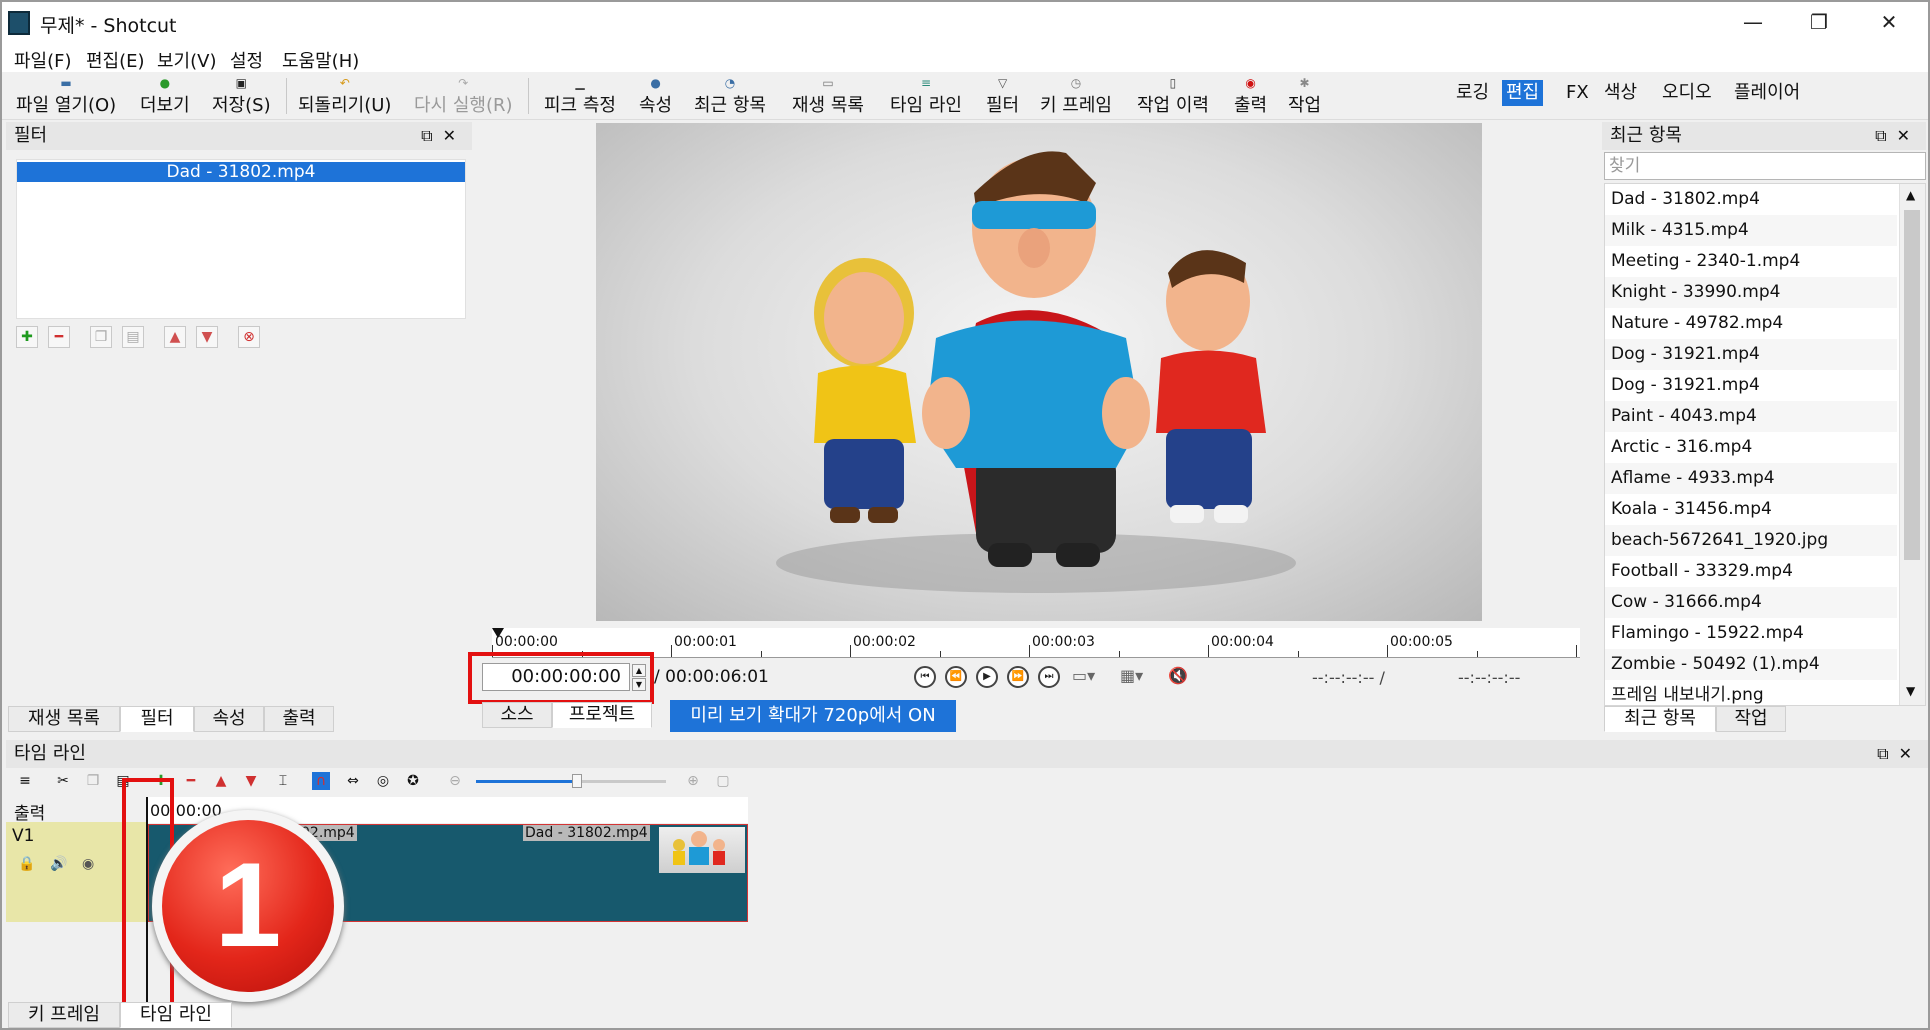  What do you see at coordinates (1819, 23) in the screenshot?
I see `restore-button: ❐` at bounding box center [1819, 23].